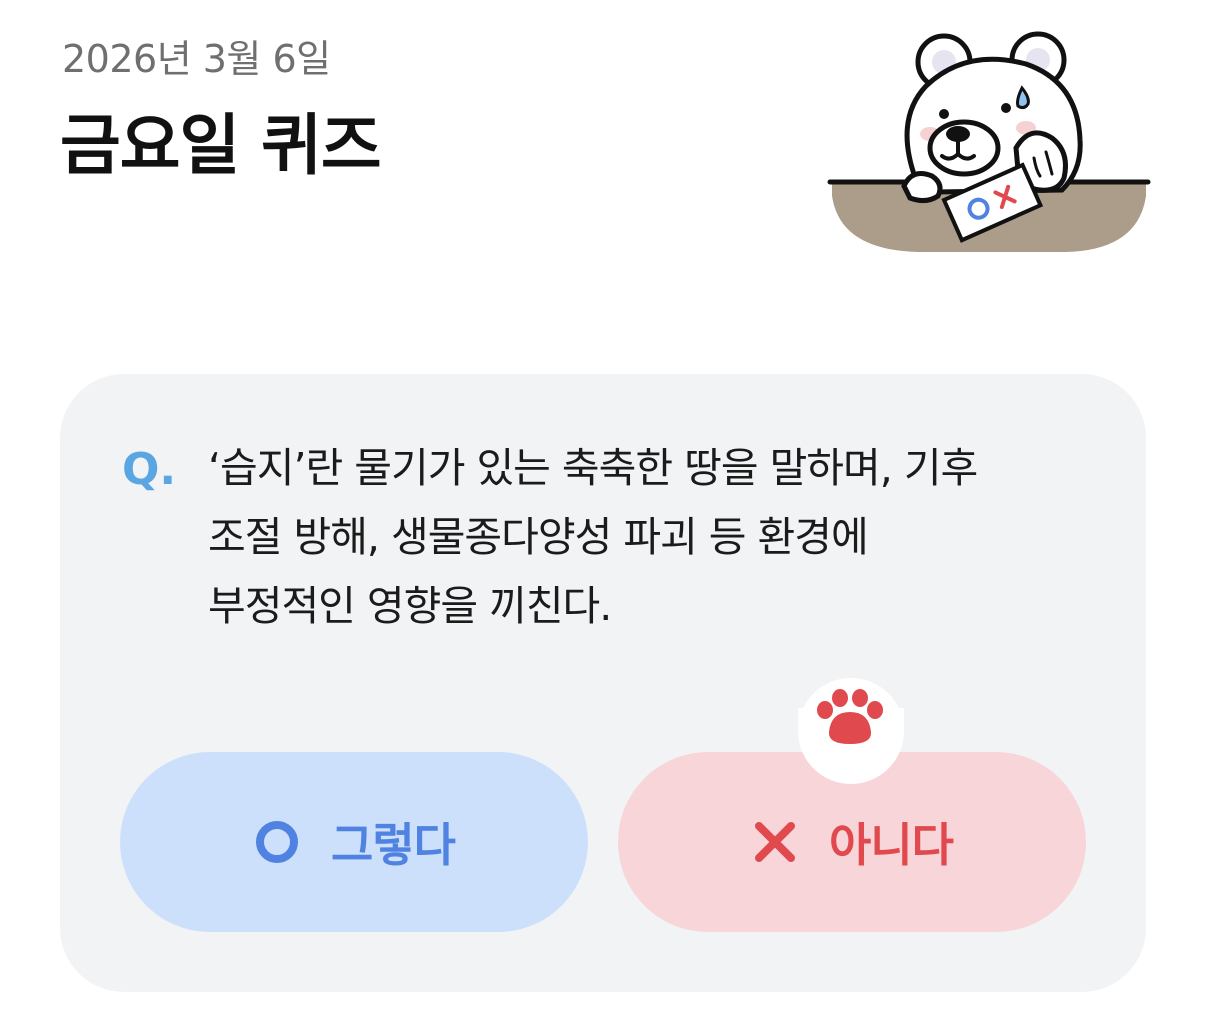  I want to click on question-line: 조절 방해, 생물종다양성 파괴 등 환경에, so click(538, 537).